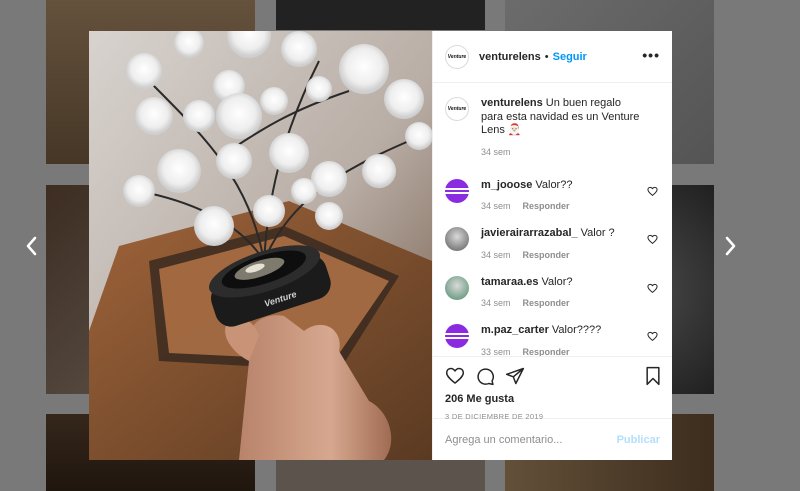 The image size is (800, 491). I want to click on more-options-icon: •••, so click(651, 55).